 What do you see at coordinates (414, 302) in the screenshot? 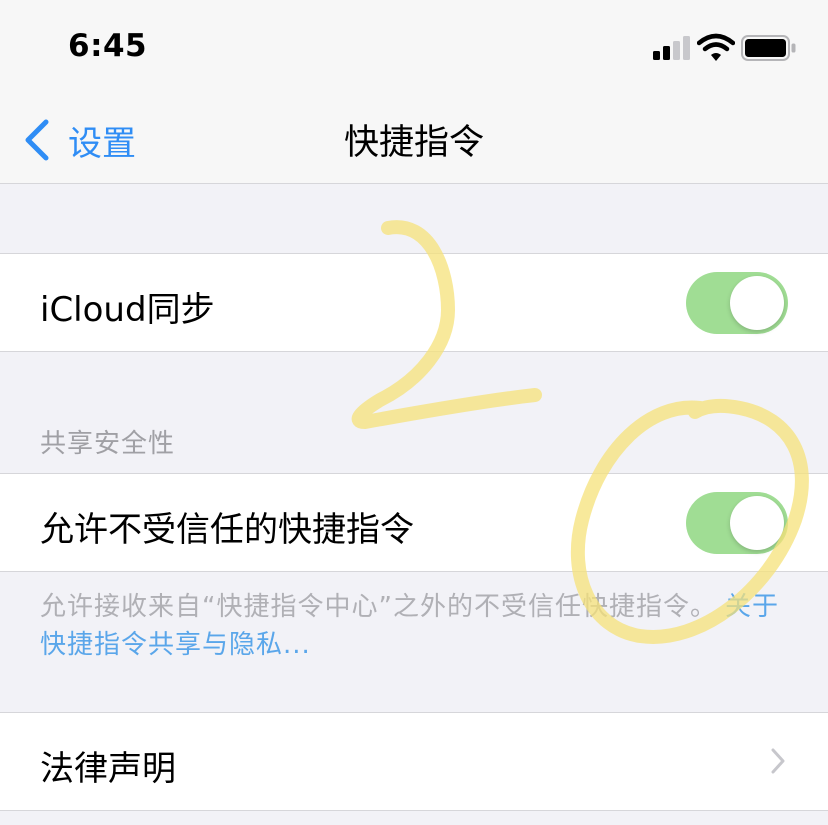
I see `icloud-sync-row: iCloud同步` at bounding box center [414, 302].